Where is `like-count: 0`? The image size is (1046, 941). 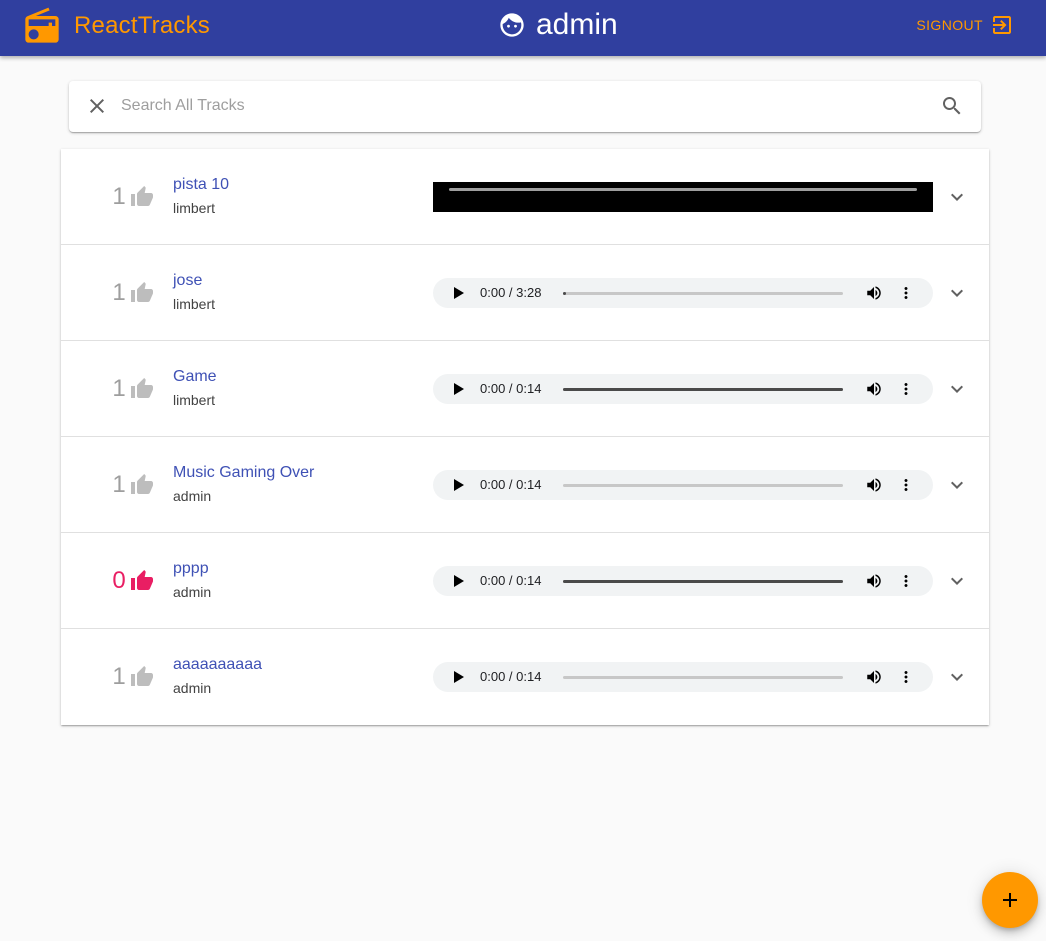
like-count: 0 is located at coordinates (119, 580).